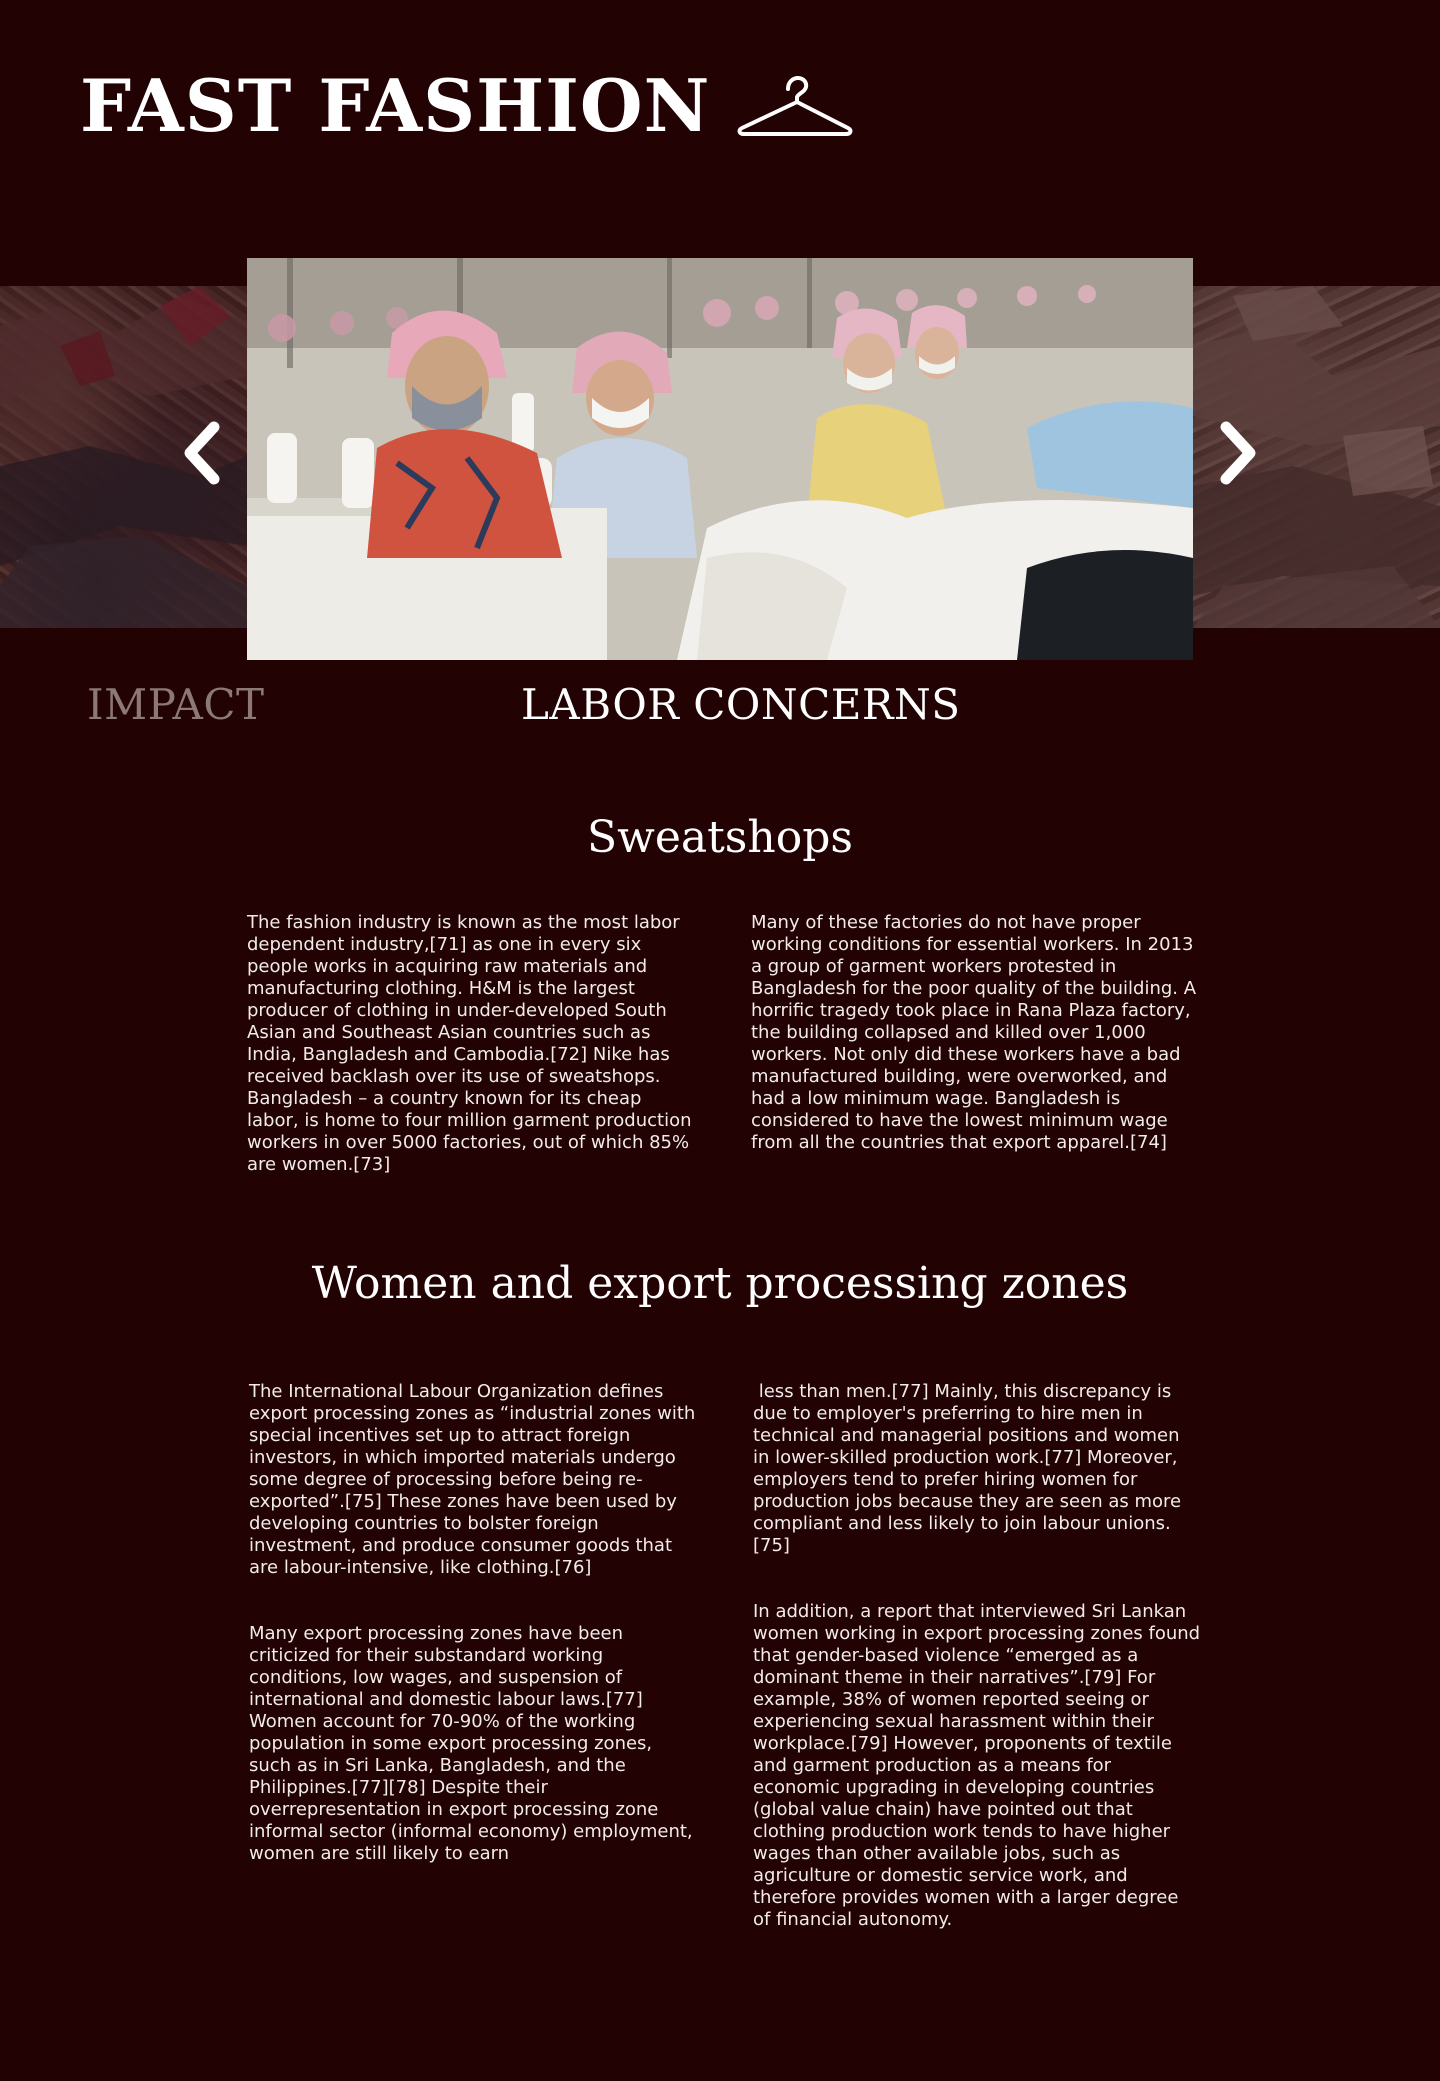  Describe the element at coordinates (395, 105) in the screenshot. I see `site-title-text: FAST FASHION` at that location.